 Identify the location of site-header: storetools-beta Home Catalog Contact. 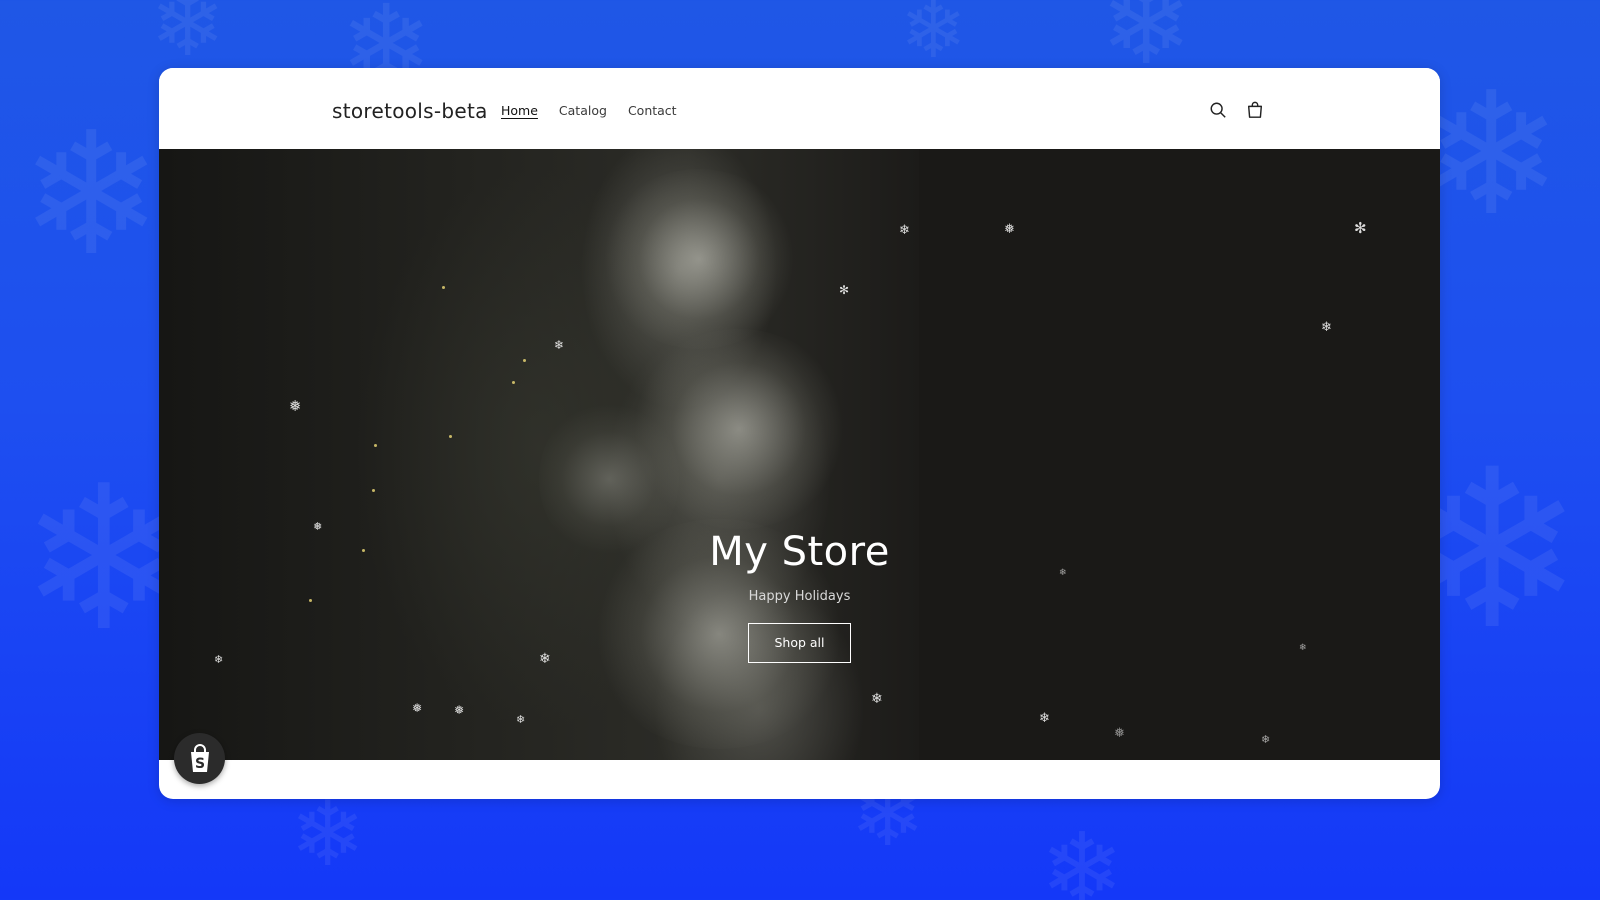
(799, 108).